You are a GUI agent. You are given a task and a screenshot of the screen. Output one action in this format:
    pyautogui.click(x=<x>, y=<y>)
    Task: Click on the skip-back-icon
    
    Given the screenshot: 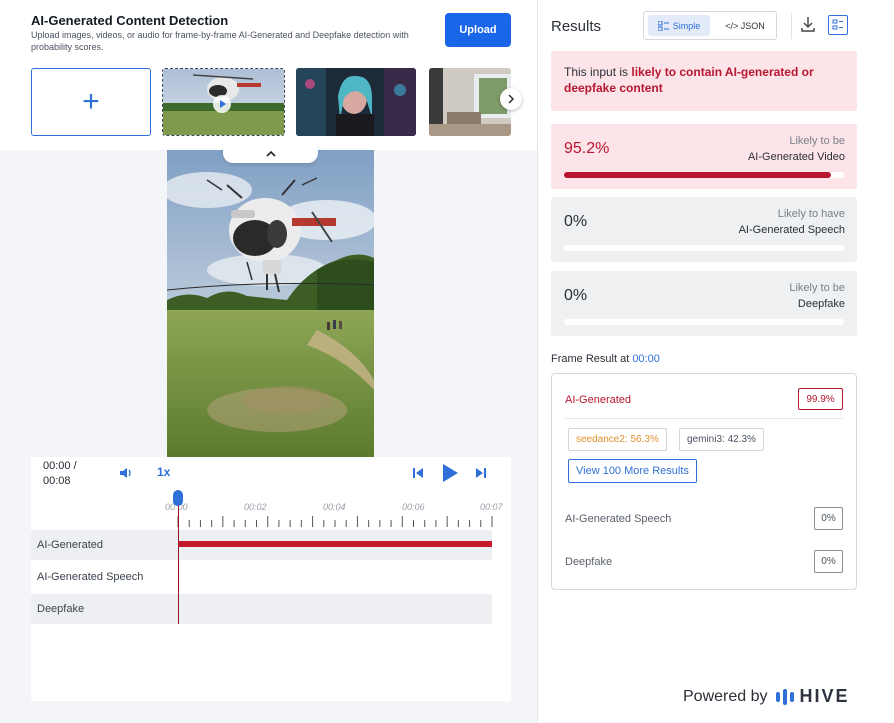 What is the action you would take?
    pyautogui.click(x=418, y=473)
    